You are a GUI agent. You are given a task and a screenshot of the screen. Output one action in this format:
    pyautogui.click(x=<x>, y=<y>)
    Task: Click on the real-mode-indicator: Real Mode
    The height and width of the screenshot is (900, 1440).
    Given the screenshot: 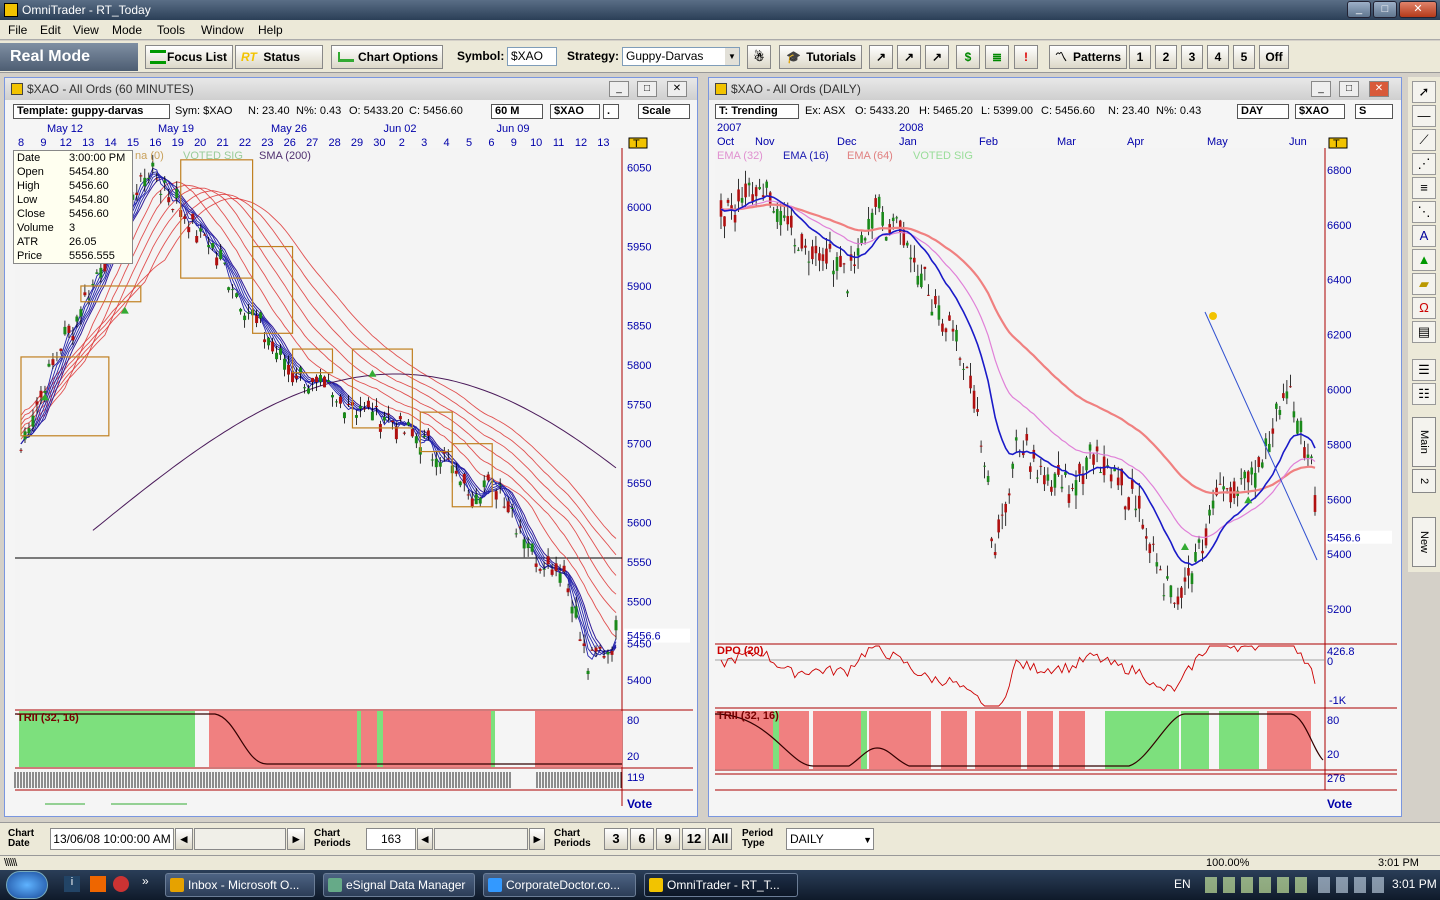 What is the action you would take?
    pyautogui.click(x=69, y=57)
    